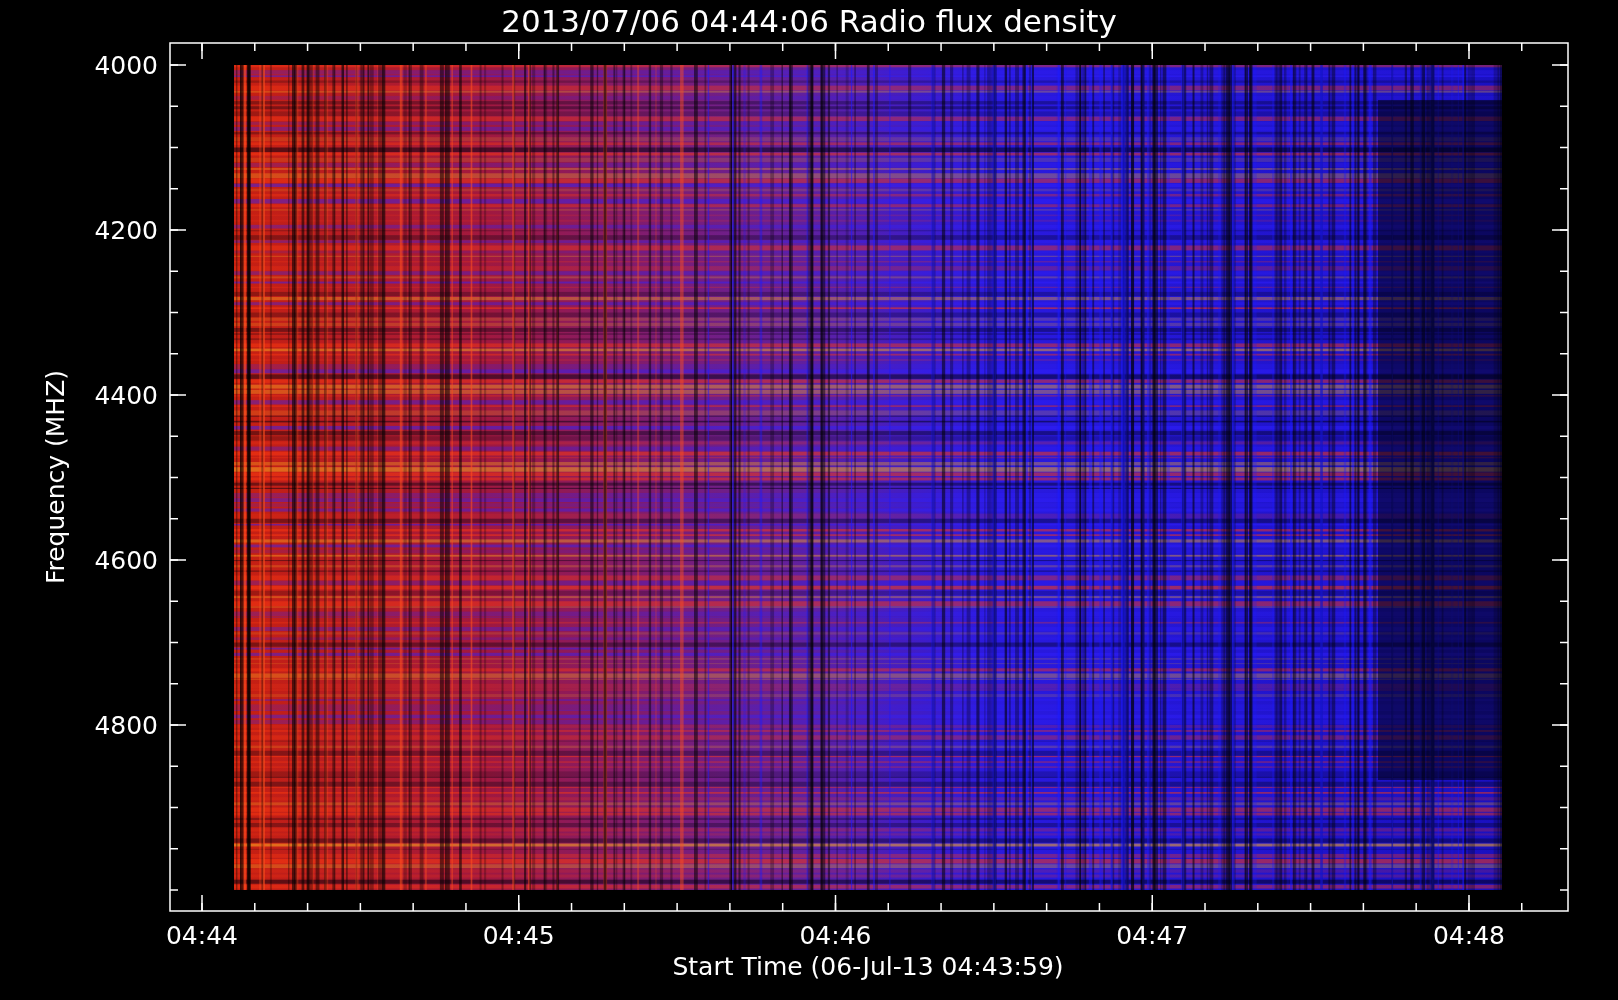 The width and height of the screenshot is (1618, 1000). Describe the element at coordinates (126, 65) in the screenshot. I see `y-tick-label: 4000` at that location.